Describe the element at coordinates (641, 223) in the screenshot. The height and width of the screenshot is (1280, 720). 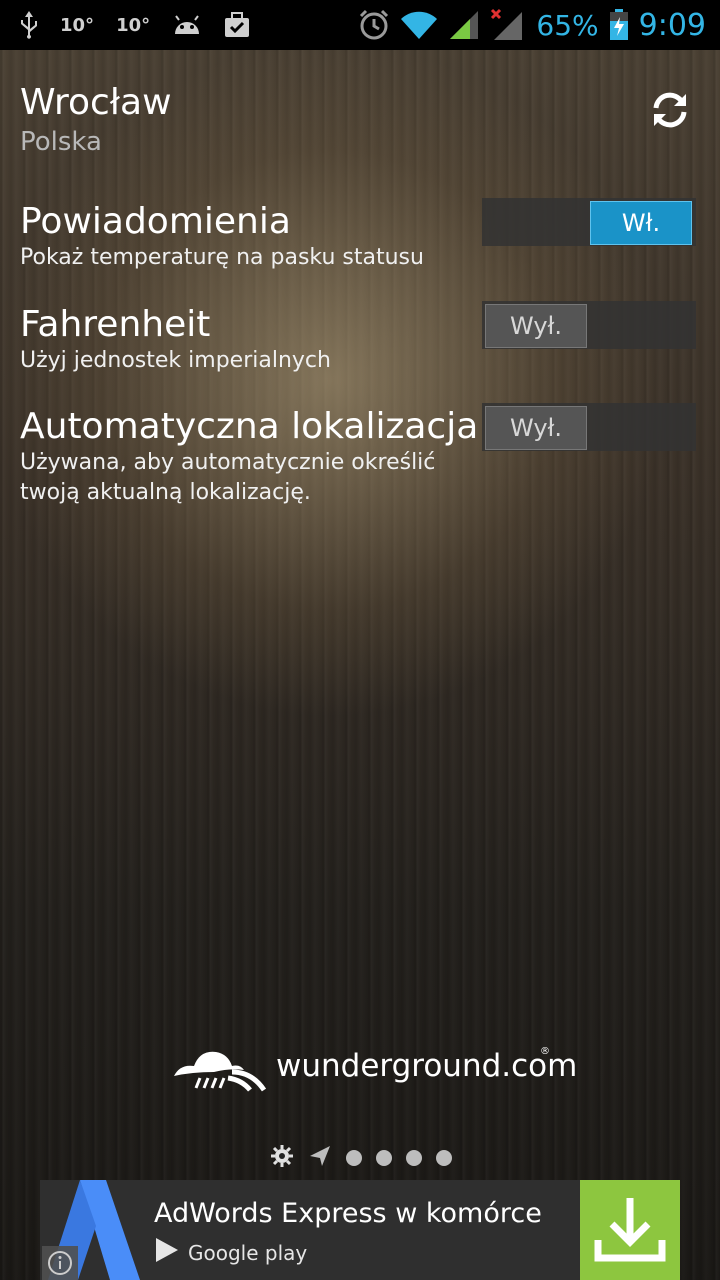
I see `toggle-knob: Wł.` at that location.